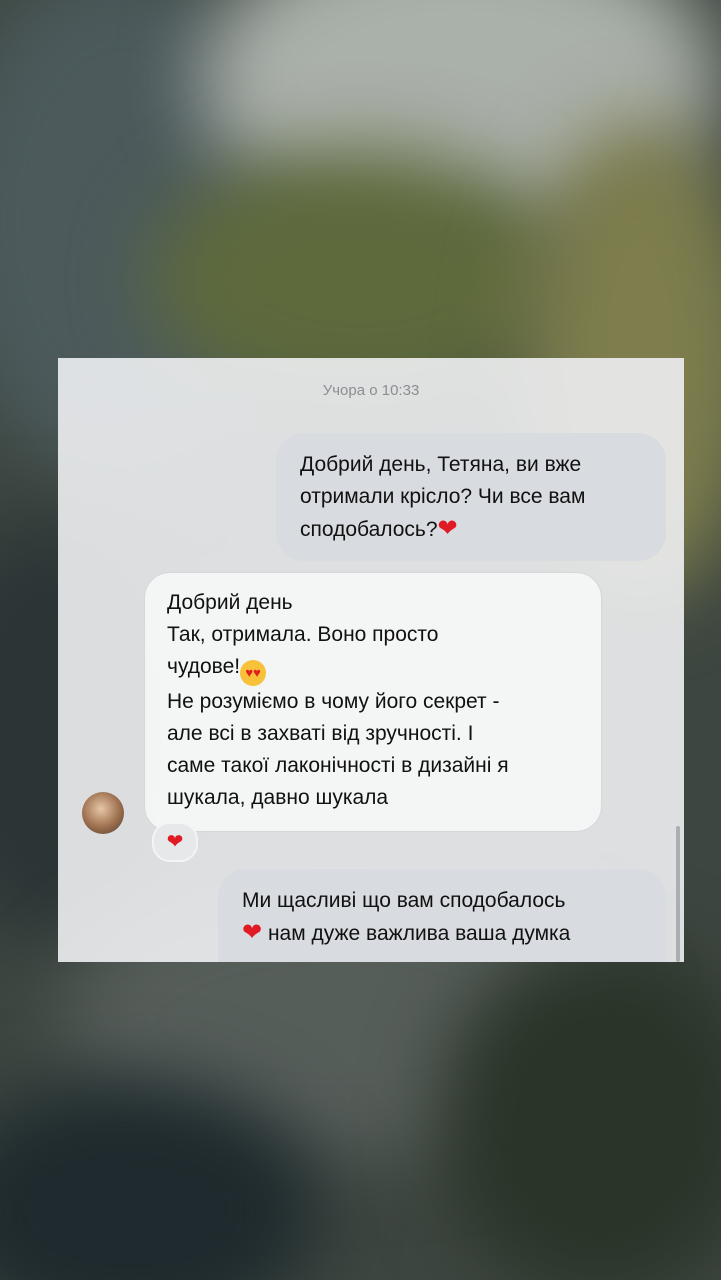  I want to click on message-line: Так, отримала. Воно просто, so click(303, 634).